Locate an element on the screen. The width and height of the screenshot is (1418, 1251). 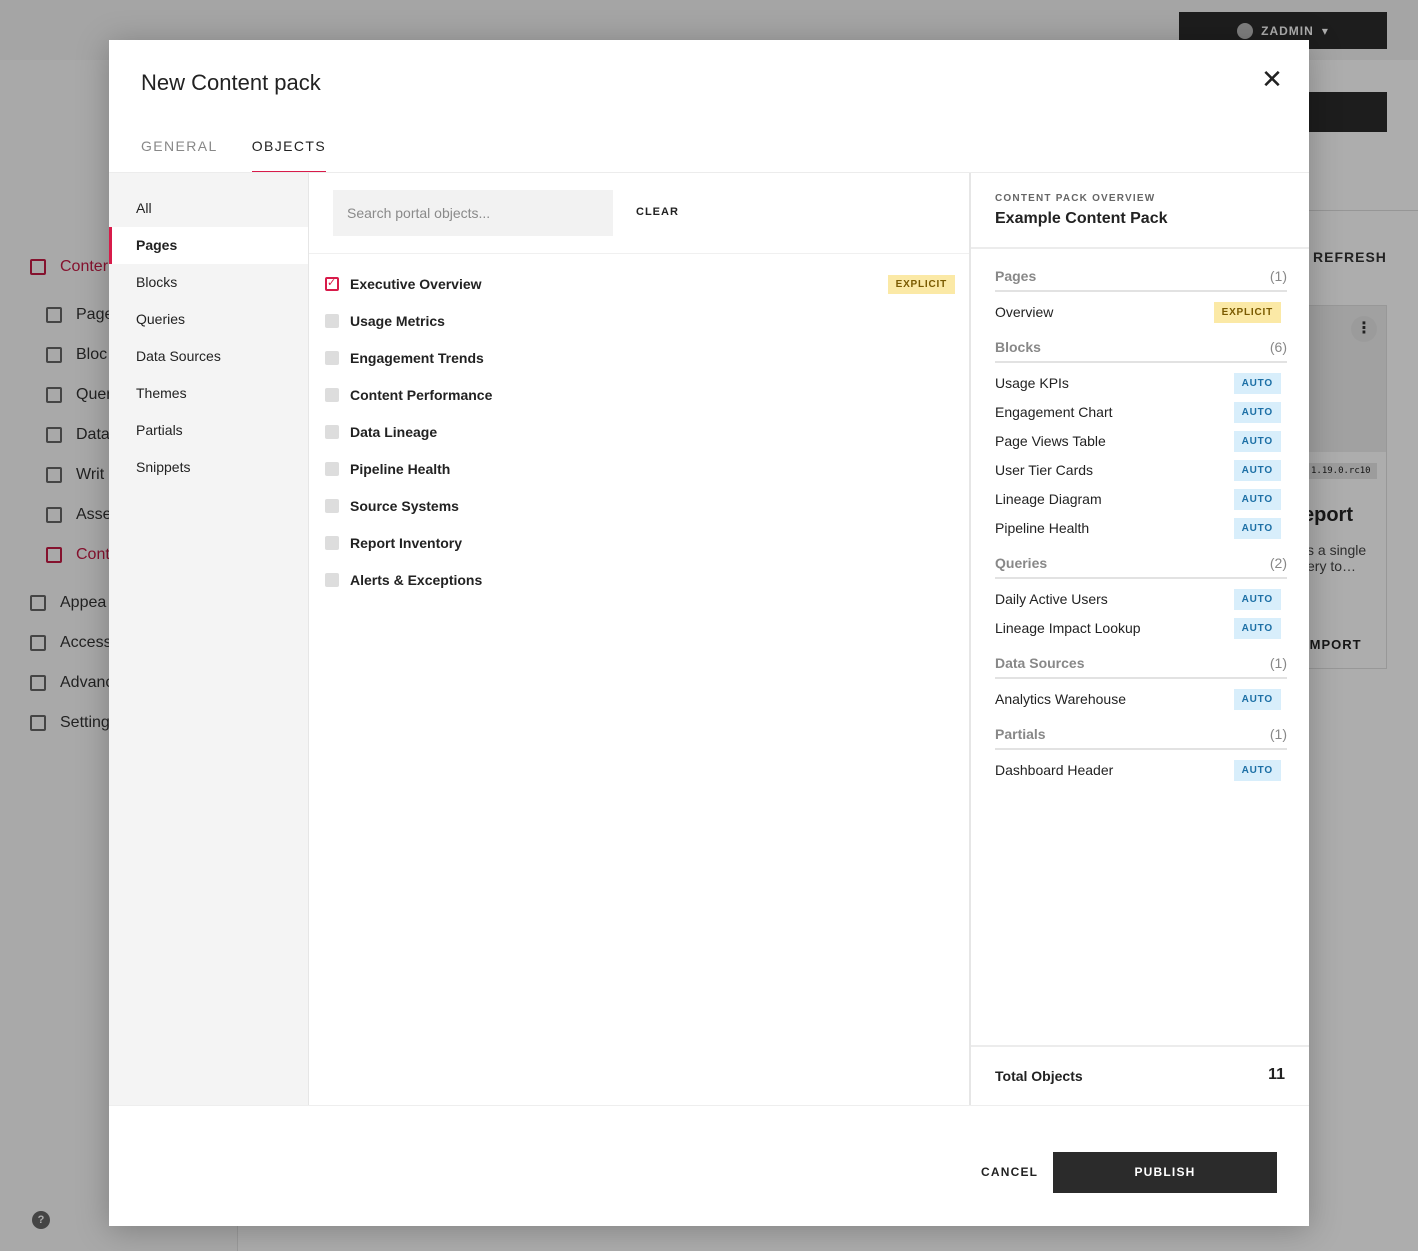
category-themes: Themes is located at coordinates (208, 393).